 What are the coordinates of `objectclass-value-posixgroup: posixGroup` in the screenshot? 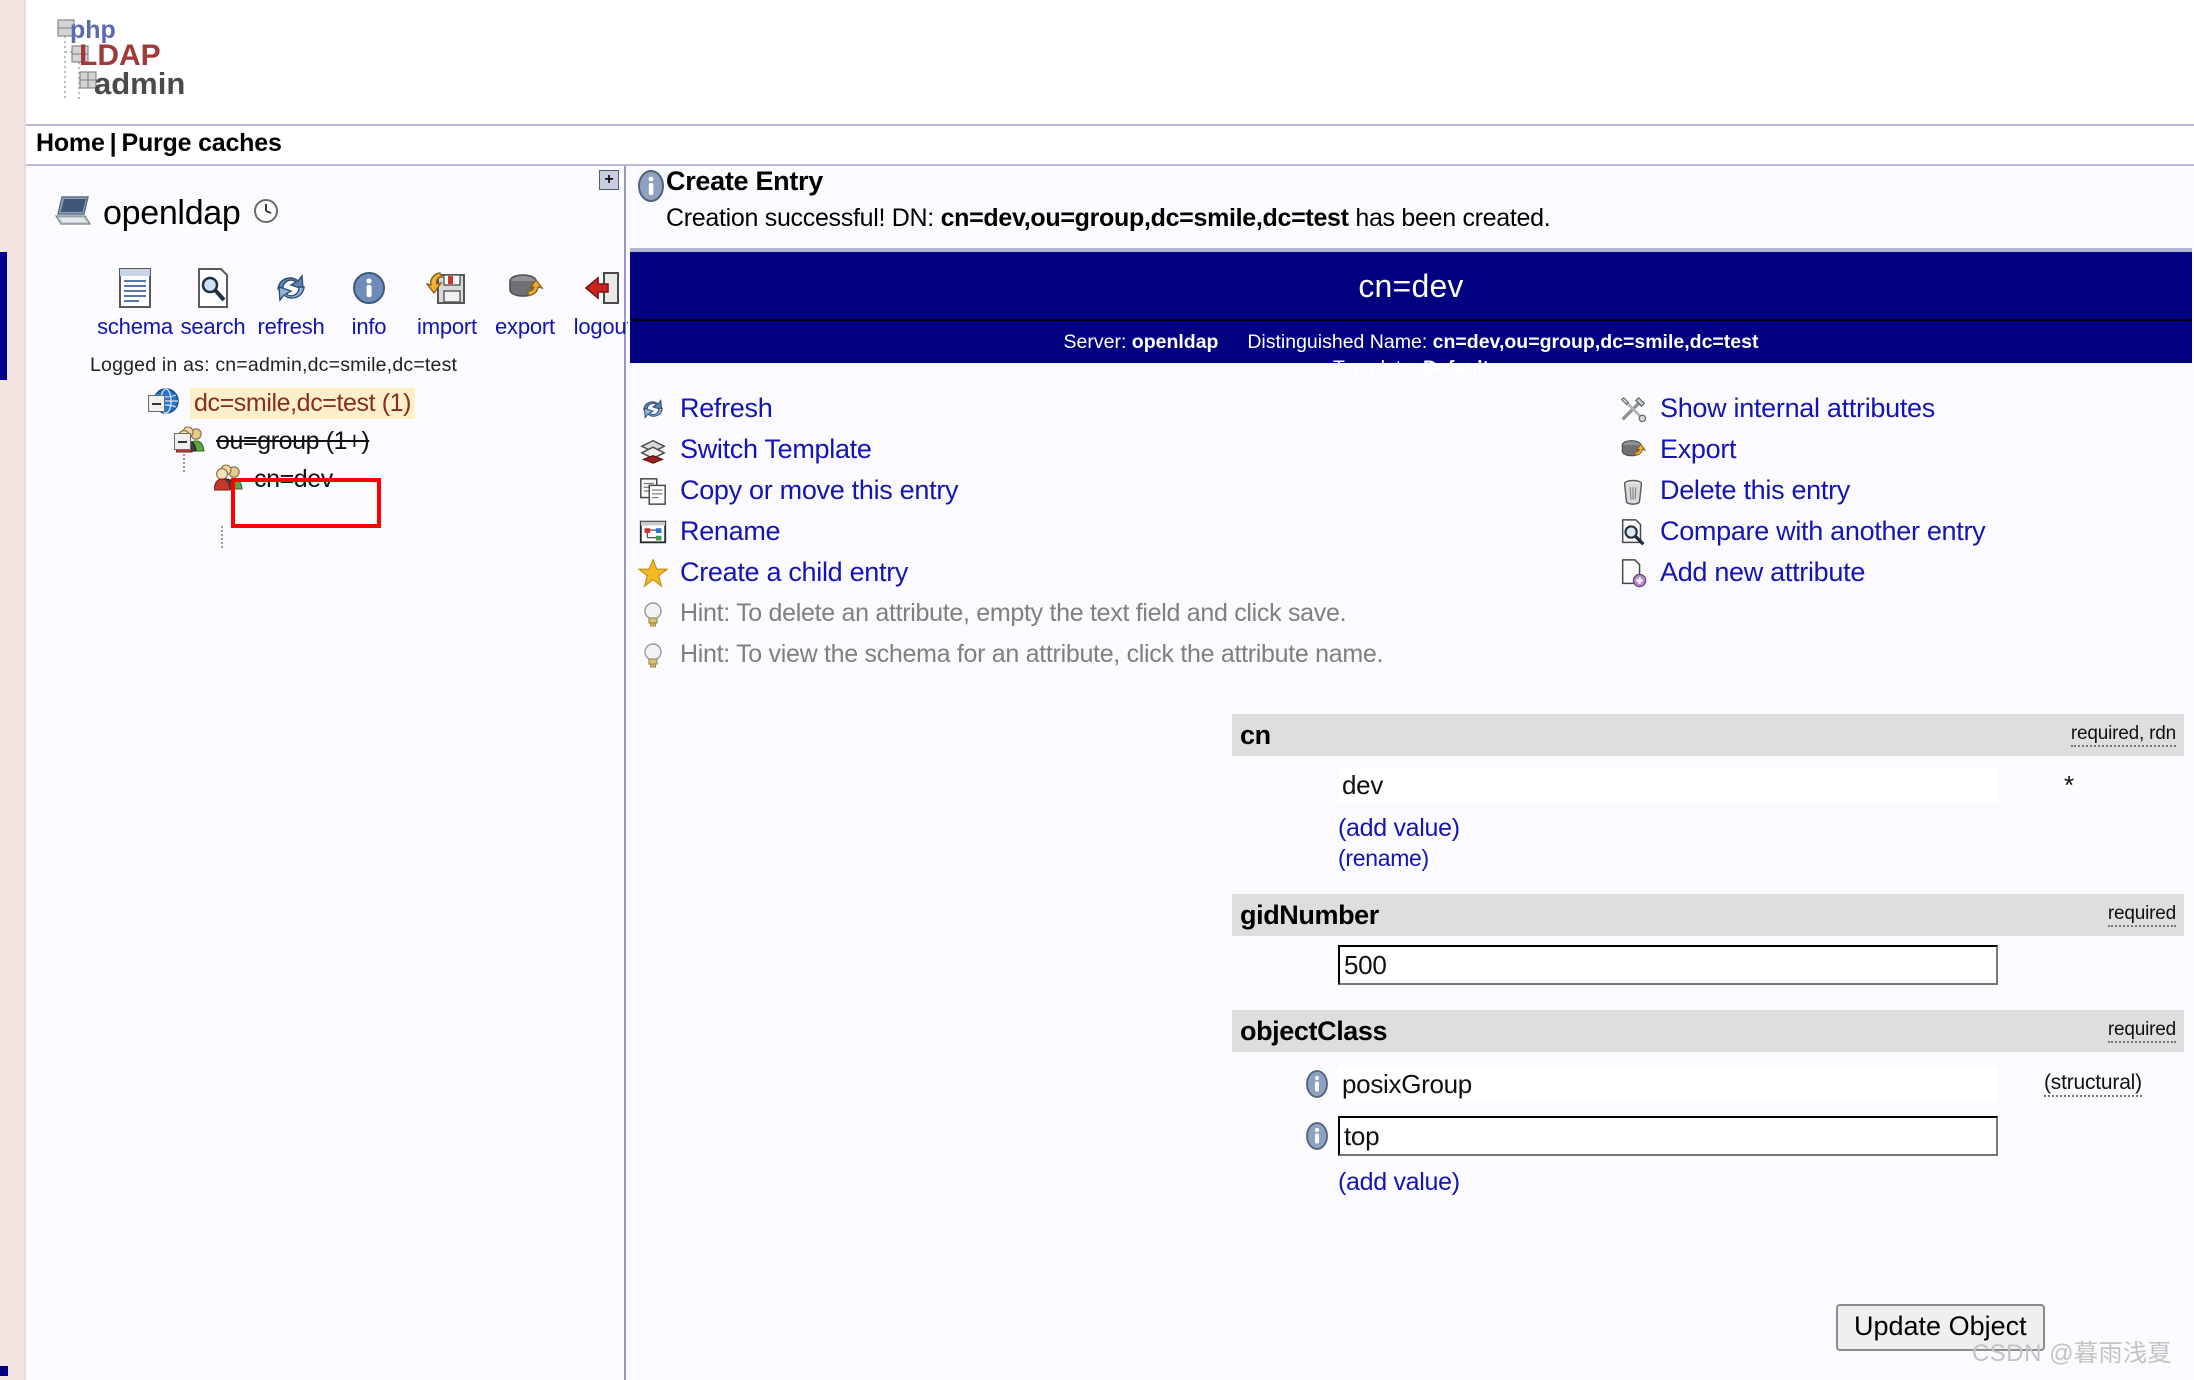 It's located at (1668, 1084).